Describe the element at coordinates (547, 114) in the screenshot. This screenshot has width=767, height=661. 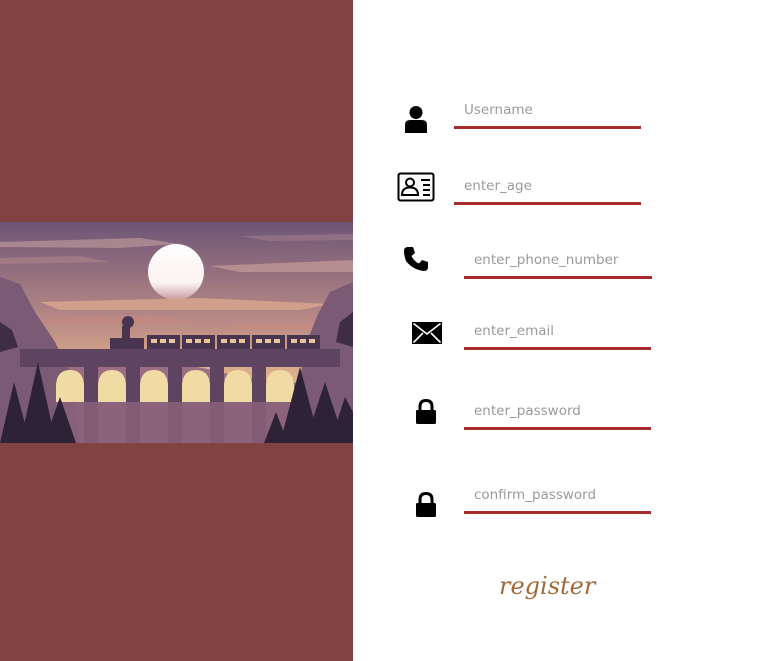
I see `username-input` at that location.